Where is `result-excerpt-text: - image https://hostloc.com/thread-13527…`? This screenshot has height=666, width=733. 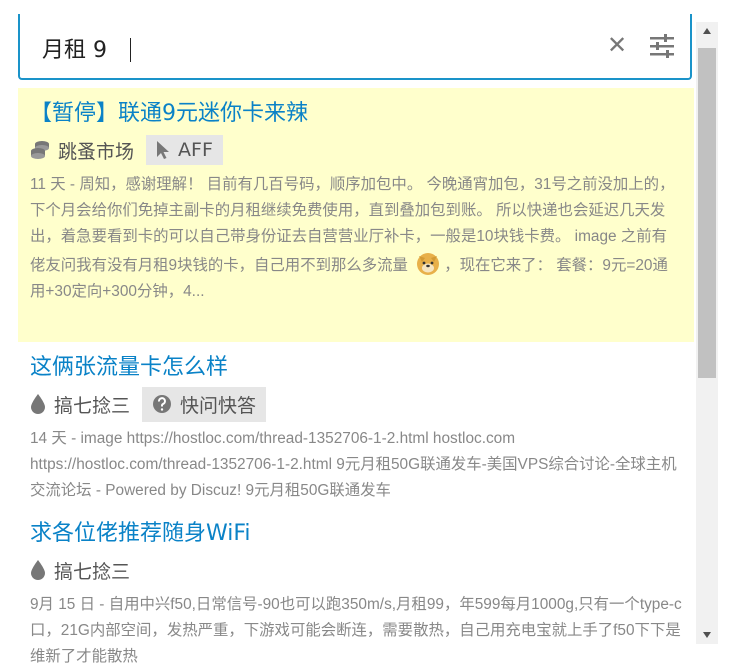
result-excerpt-text: - image https://hostloc.com/thread-13527… is located at coordinates (353, 464).